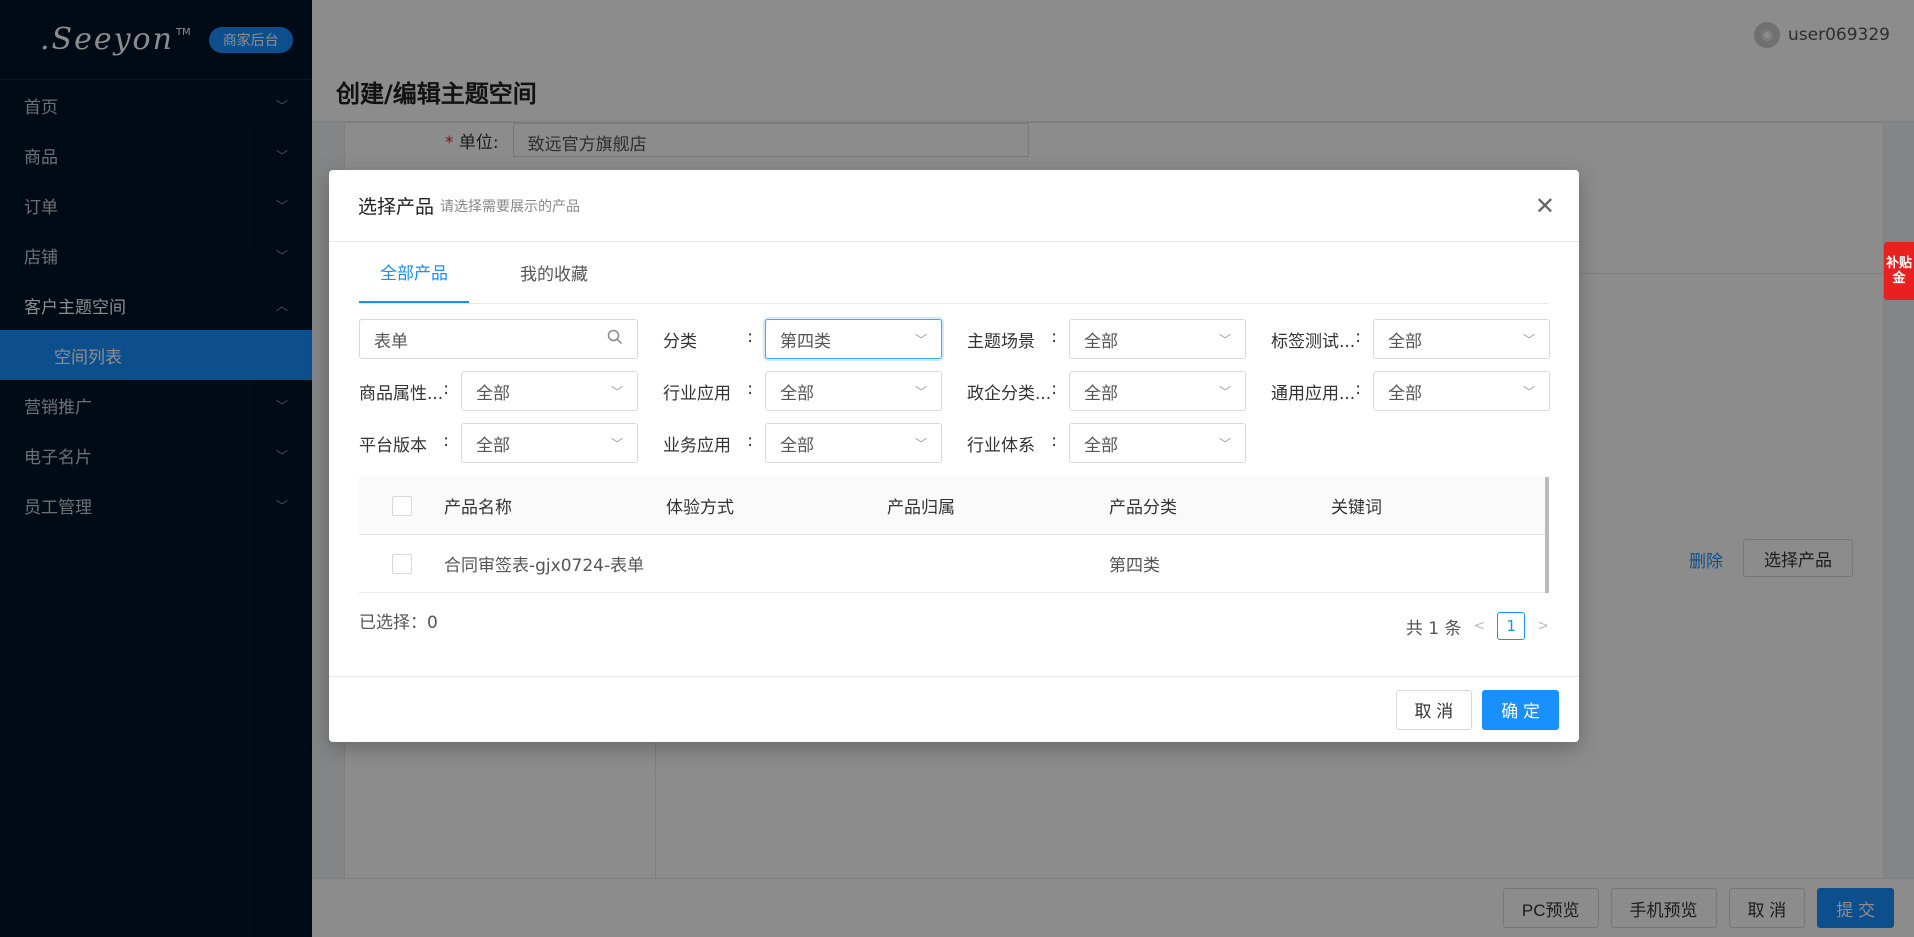 The height and width of the screenshot is (937, 1914). I want to click on industry-app-select: 全部 ﹀, so click(853, 391).